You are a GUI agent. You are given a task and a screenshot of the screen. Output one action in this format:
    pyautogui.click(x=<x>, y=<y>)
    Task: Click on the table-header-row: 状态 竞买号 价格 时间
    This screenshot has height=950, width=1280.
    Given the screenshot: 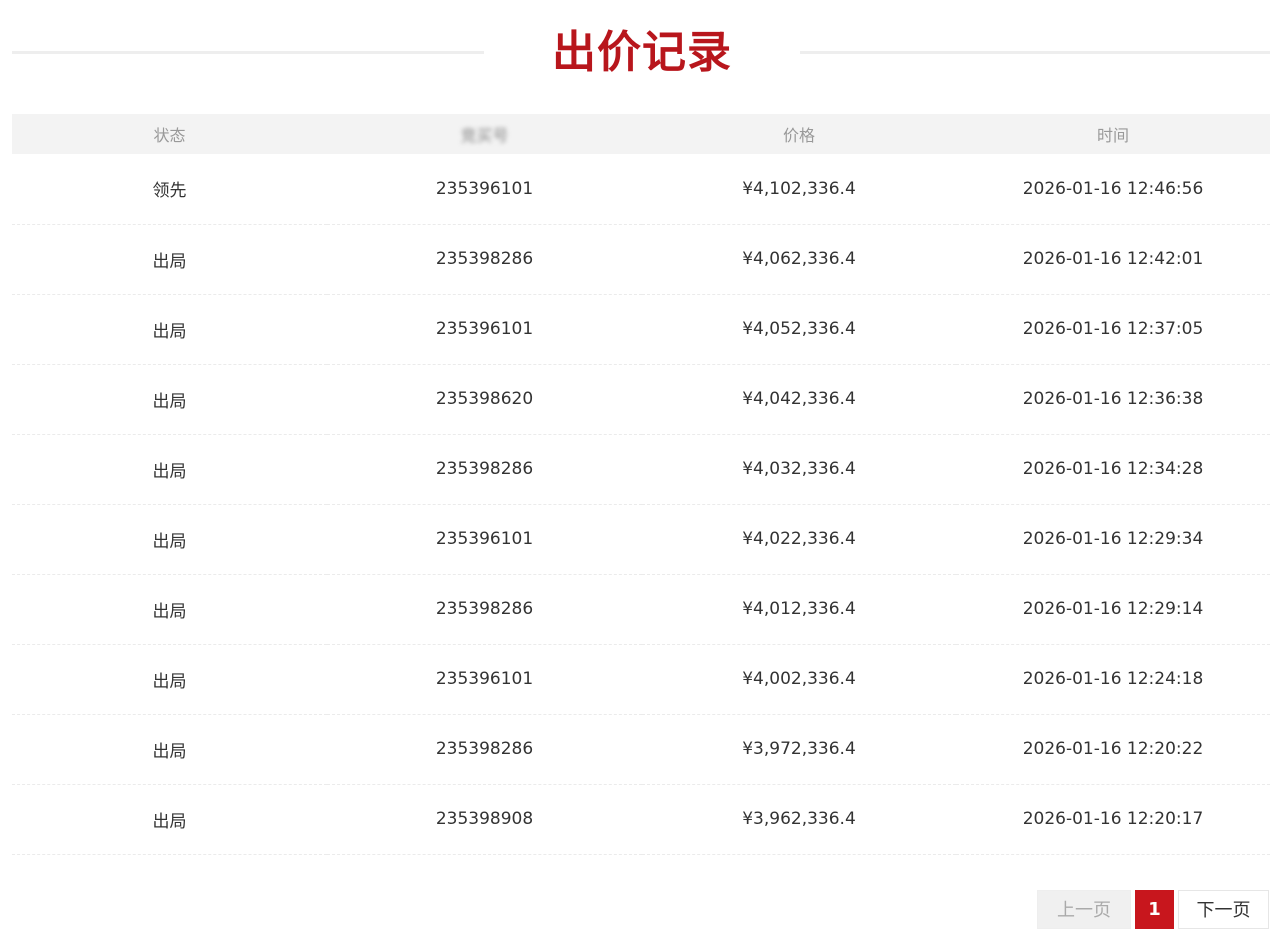 What is the action you would take?
    pyautogui.click(x=641, y=134)
    